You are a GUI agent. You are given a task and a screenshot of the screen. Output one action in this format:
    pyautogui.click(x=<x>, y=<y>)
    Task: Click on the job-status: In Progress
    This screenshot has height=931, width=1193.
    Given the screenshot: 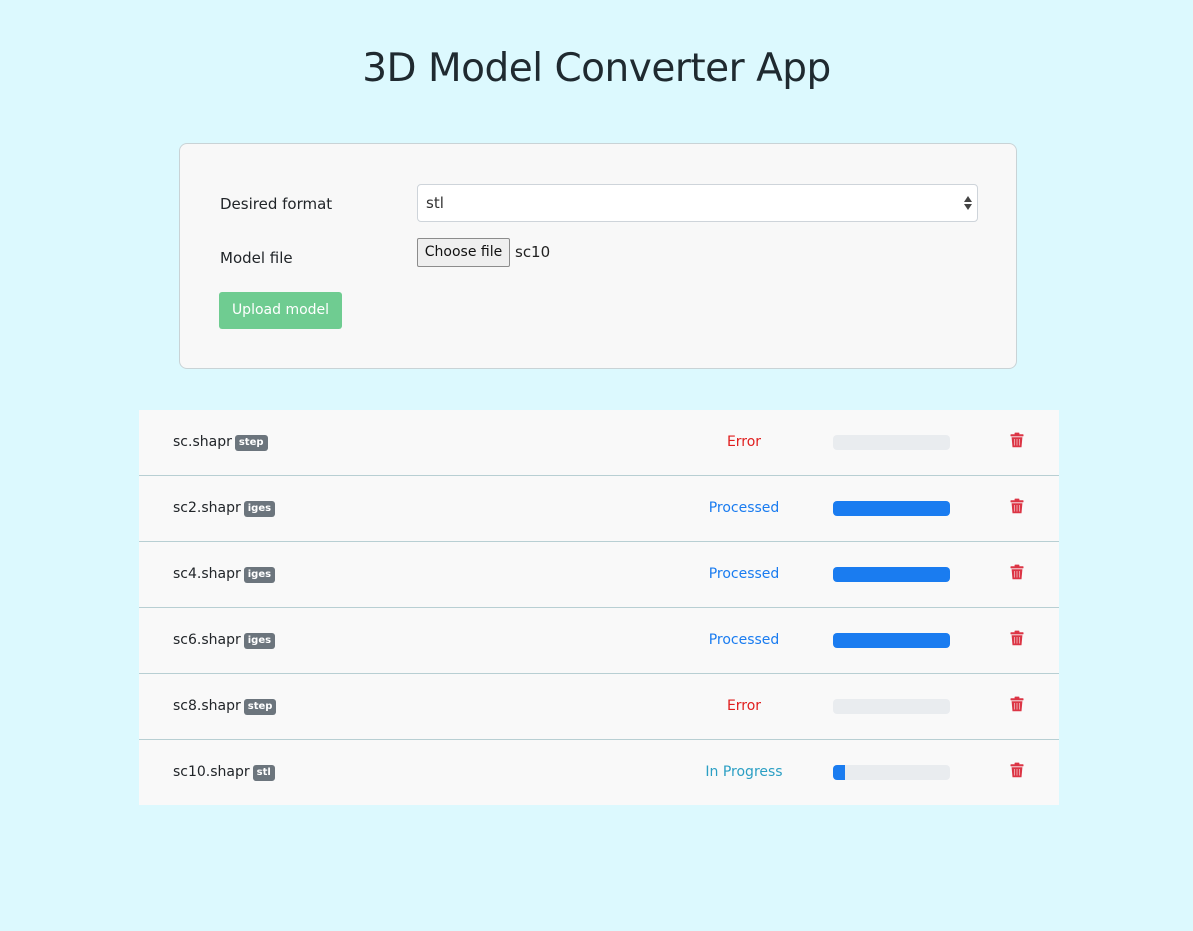 What is the action you would take?
    pyautogui.click(x=744, y=772)
    